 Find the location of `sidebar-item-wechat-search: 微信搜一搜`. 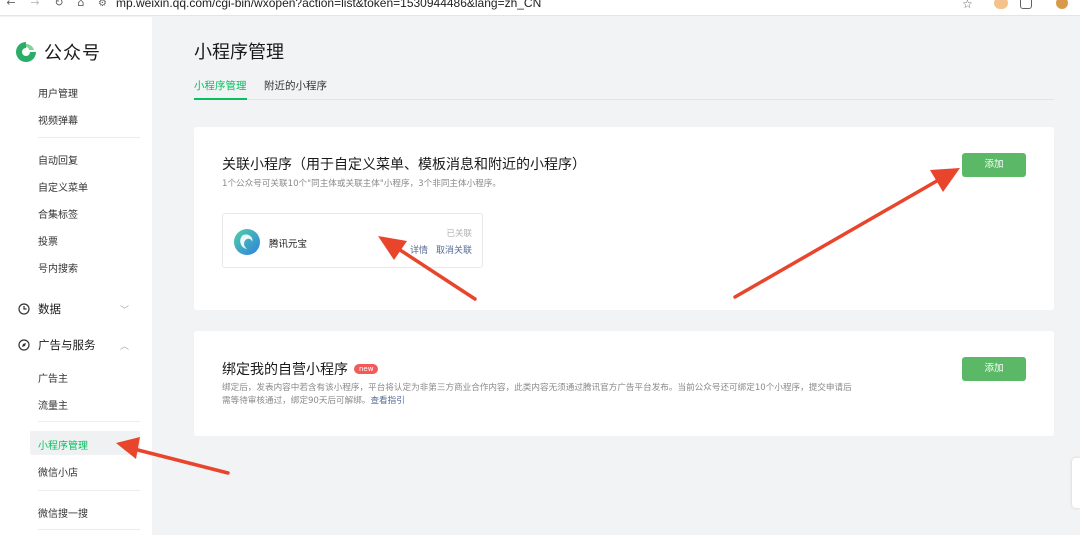

sidebar-item-wechat-search: 微信搜一搜 is located at coordinates (63, 512).